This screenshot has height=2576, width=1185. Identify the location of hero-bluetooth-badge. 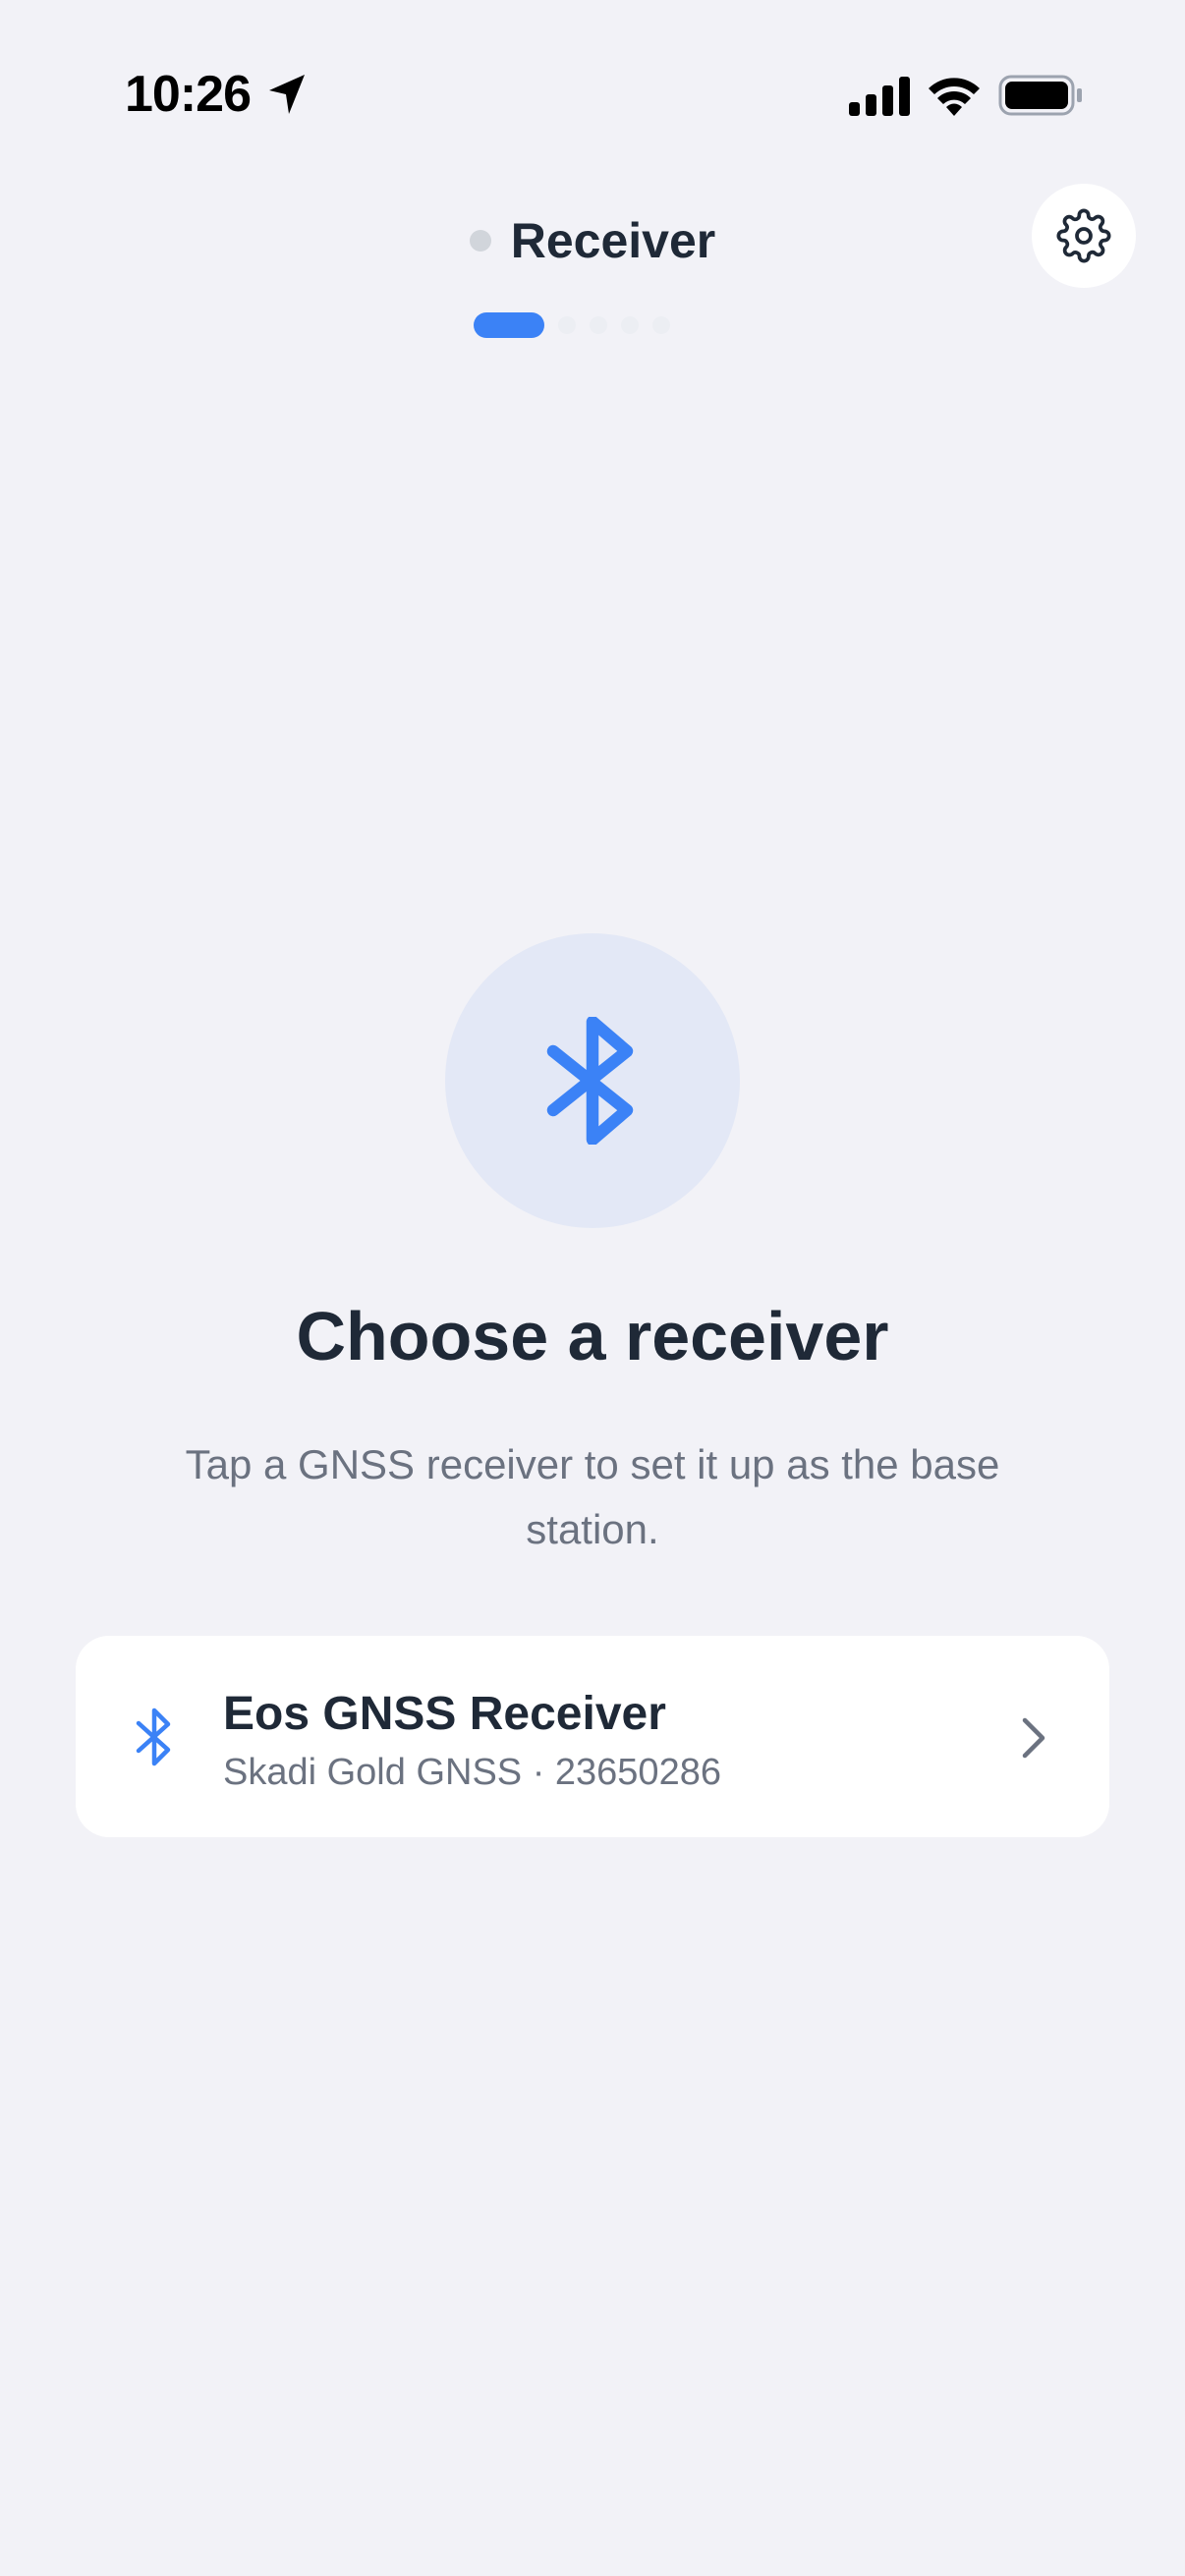
(592, 1080).